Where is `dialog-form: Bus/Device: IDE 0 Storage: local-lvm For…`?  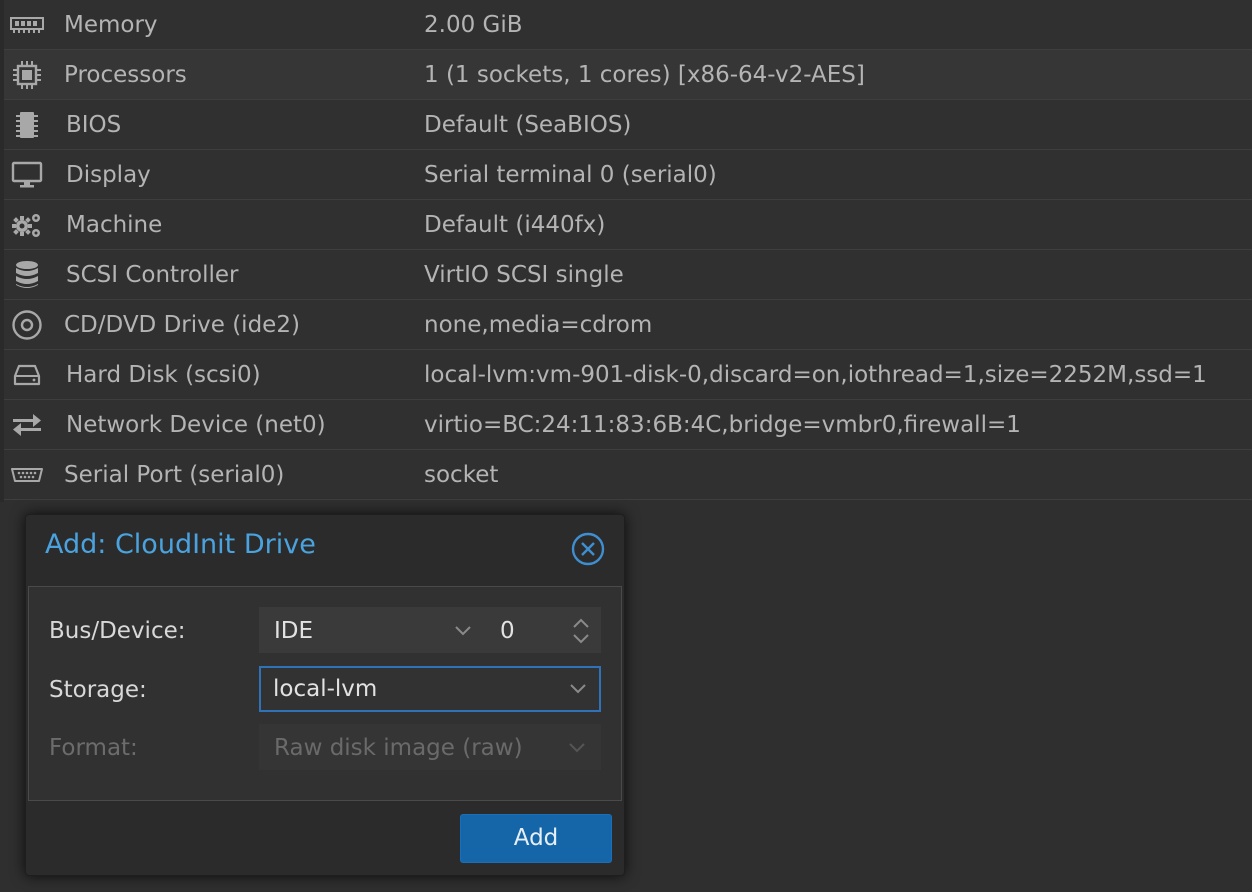 dialog-form: Bus/Device: IDE 0 Storage: local-lvm For… is located at coordinates (325, 693).